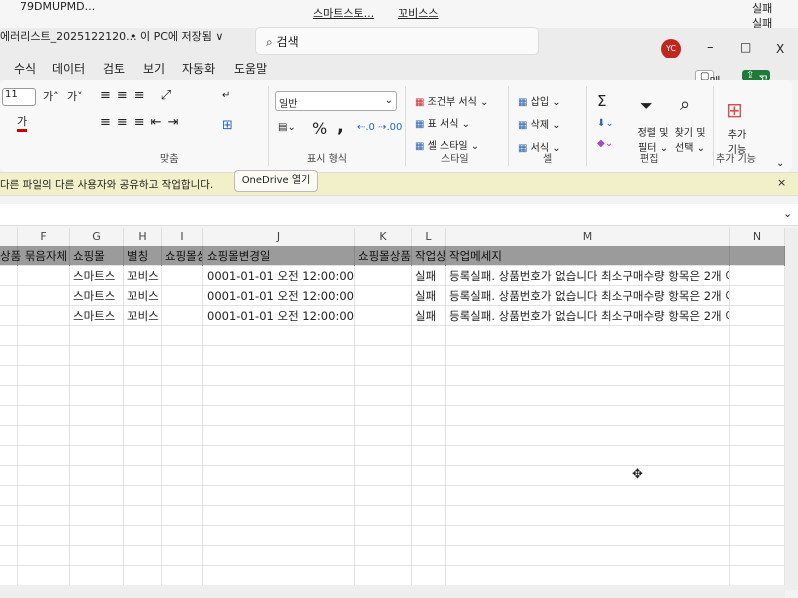 The height and width of the screenshot is (598, 798). Describe the element at coordinates (781, 182) in the screenshot. I see `message-close-button: ×` at that location.